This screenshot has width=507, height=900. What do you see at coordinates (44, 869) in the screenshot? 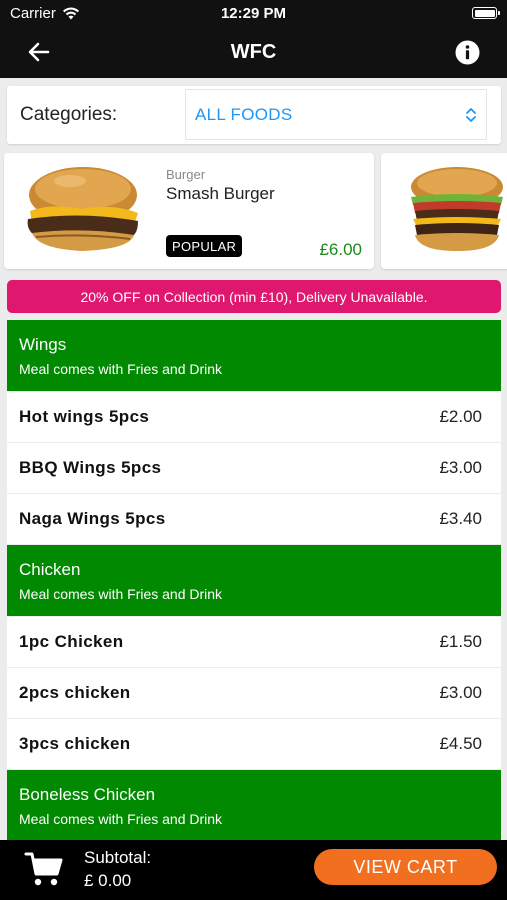
I see `shopping-cart-icon` at bounding box center [44, 869].